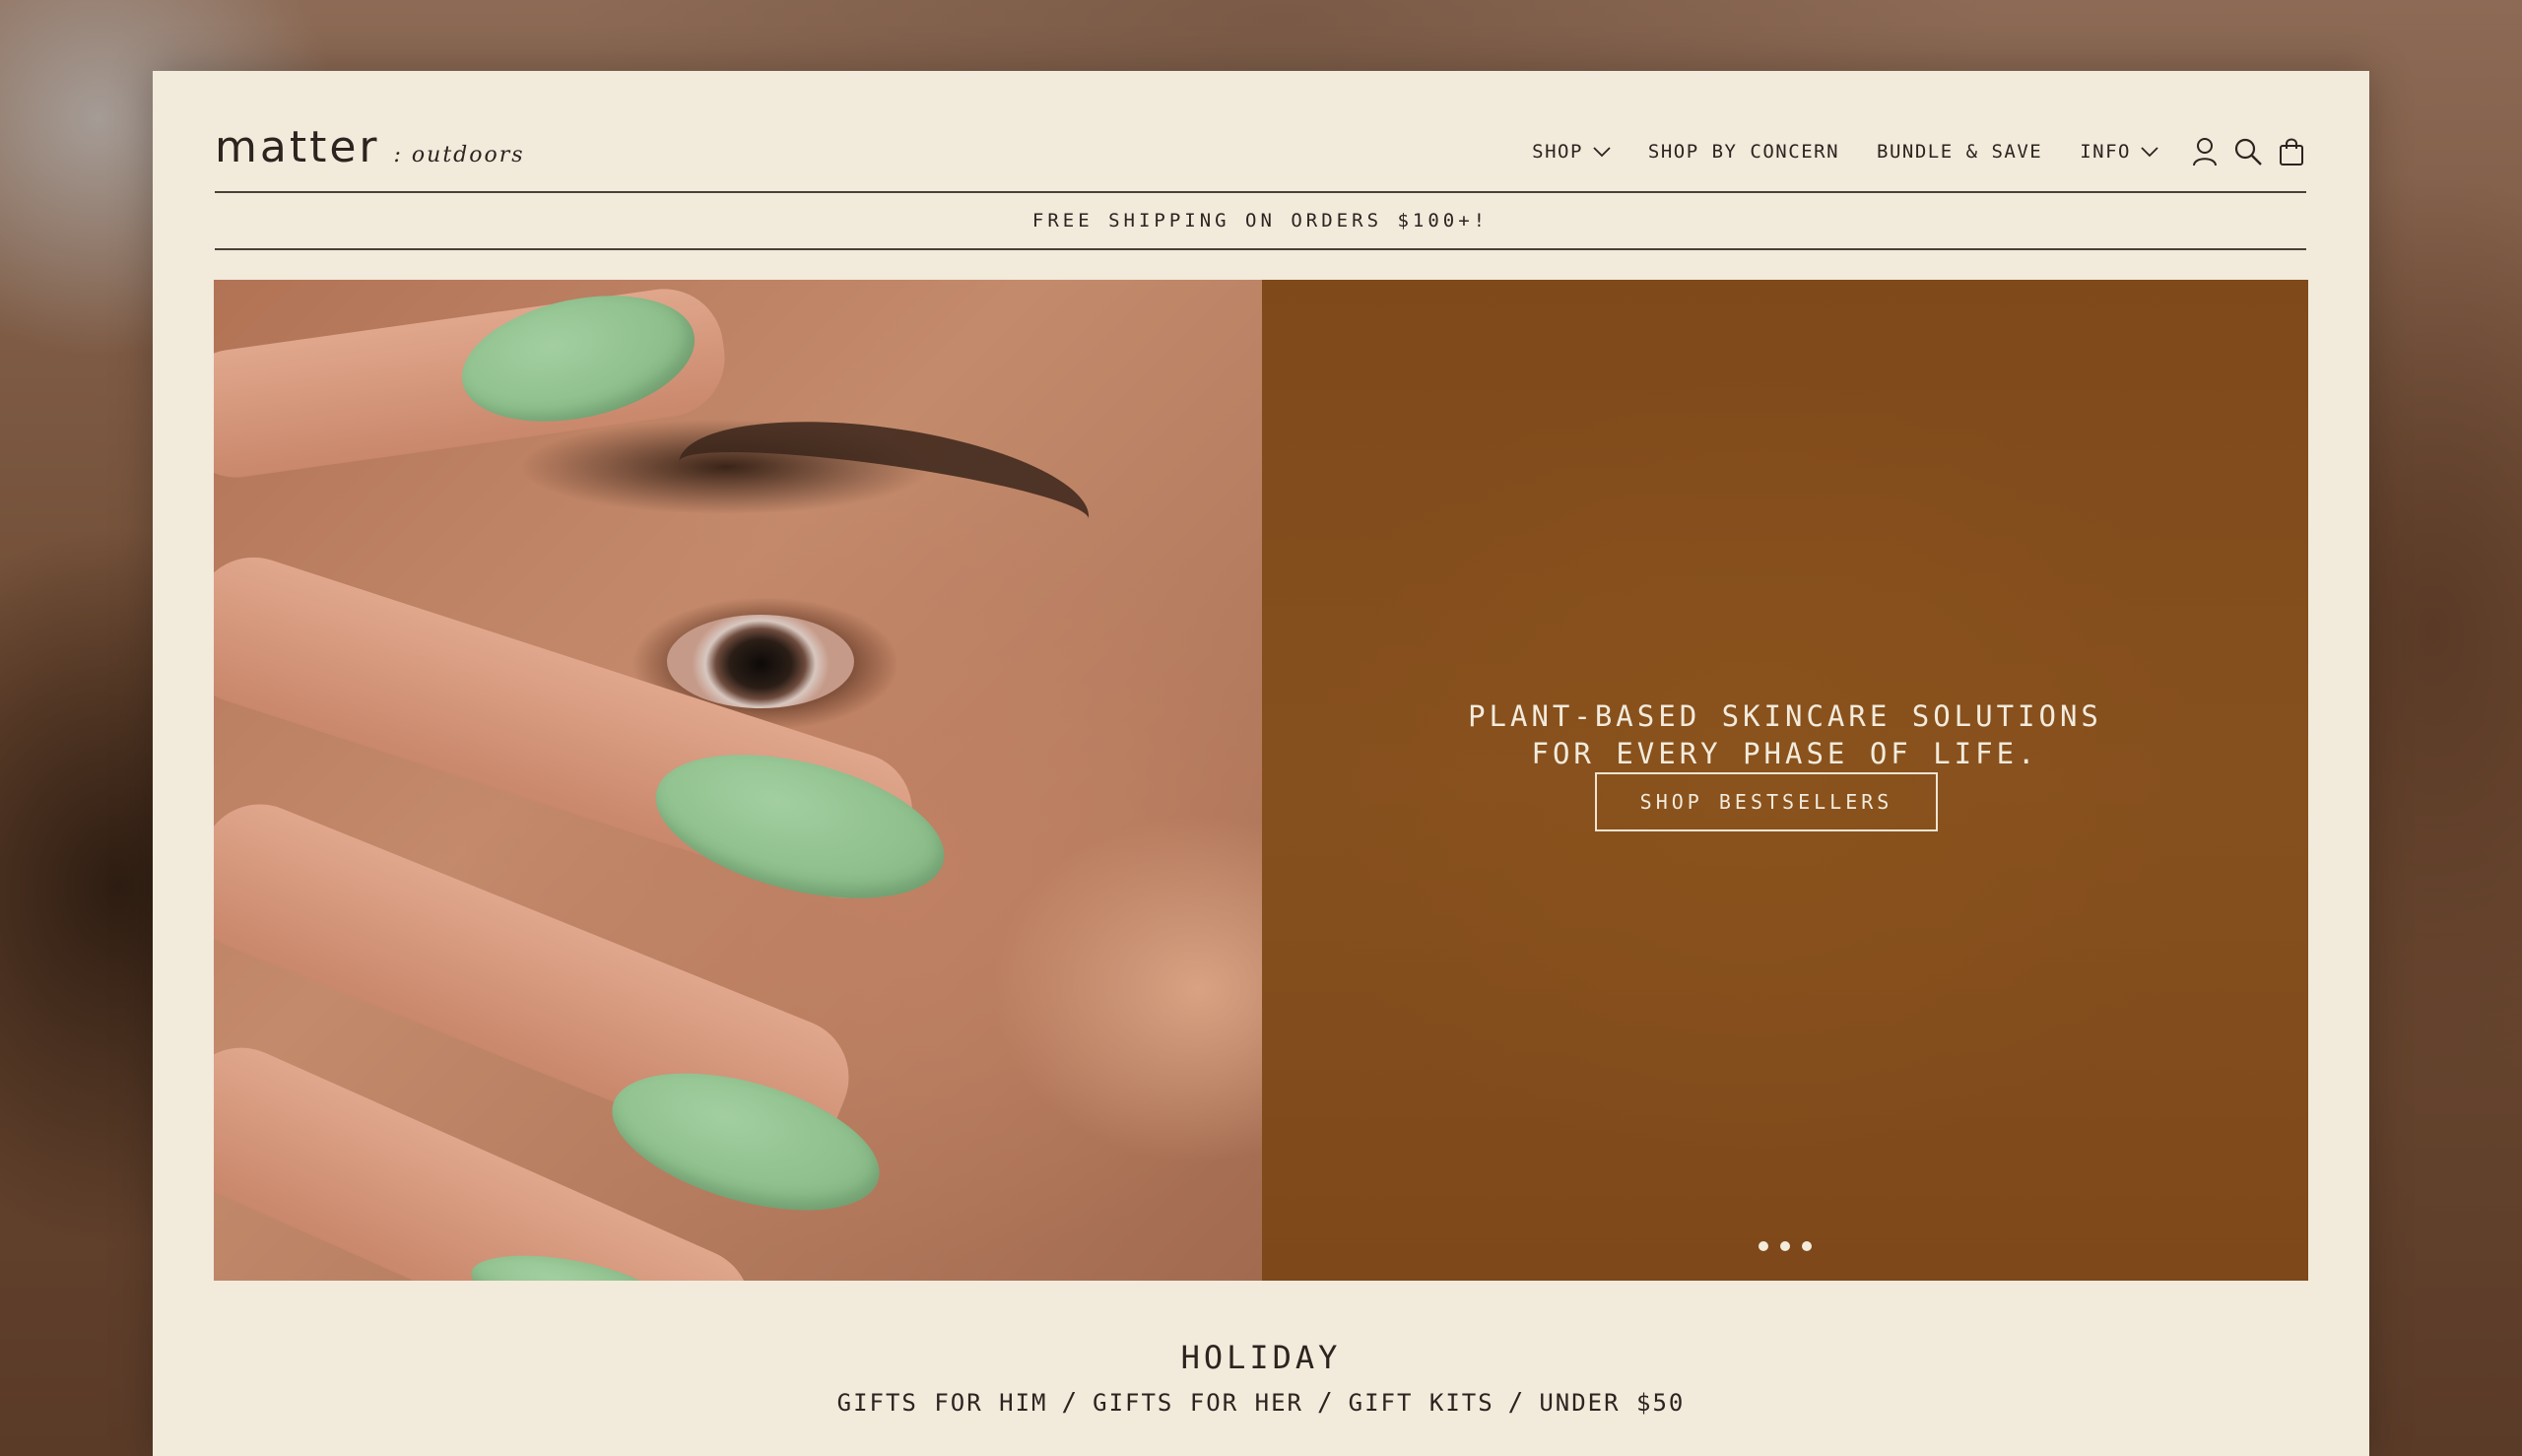  Describe the element at coordinates (760, 661) in the screenshot. I see `hero-image-eye` at that location.